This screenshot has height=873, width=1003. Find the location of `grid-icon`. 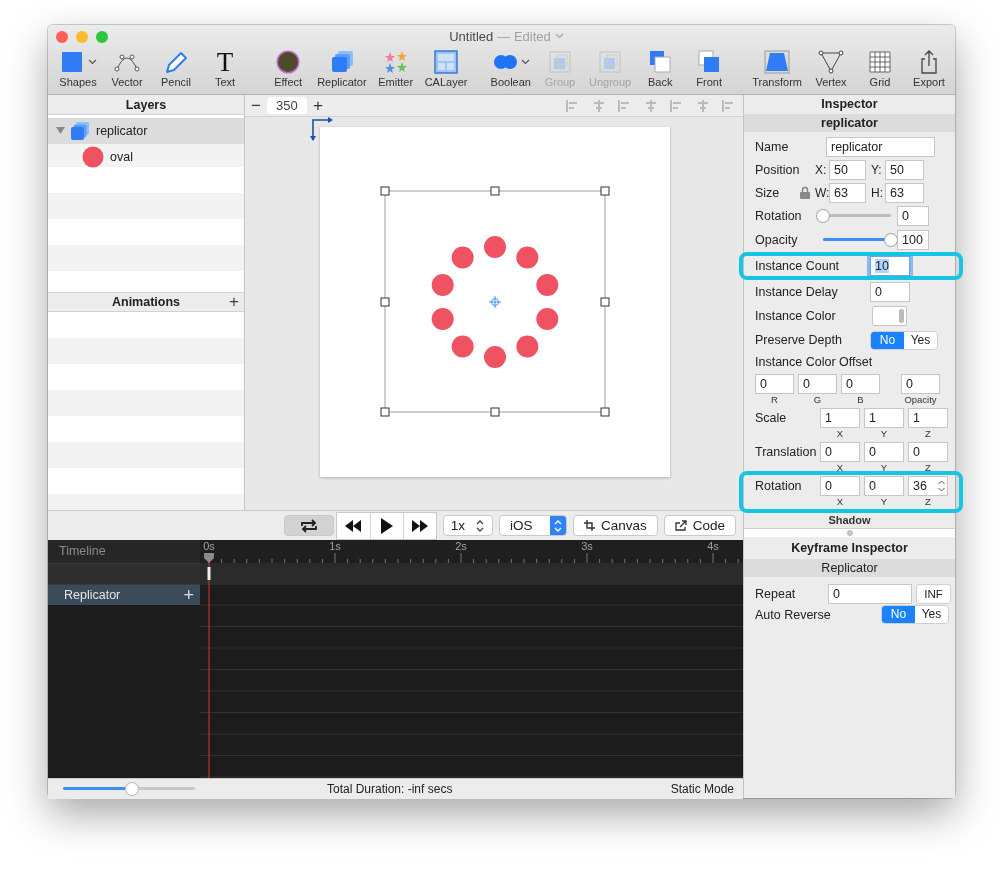

grid-icon is located at coordinates (880, 61).